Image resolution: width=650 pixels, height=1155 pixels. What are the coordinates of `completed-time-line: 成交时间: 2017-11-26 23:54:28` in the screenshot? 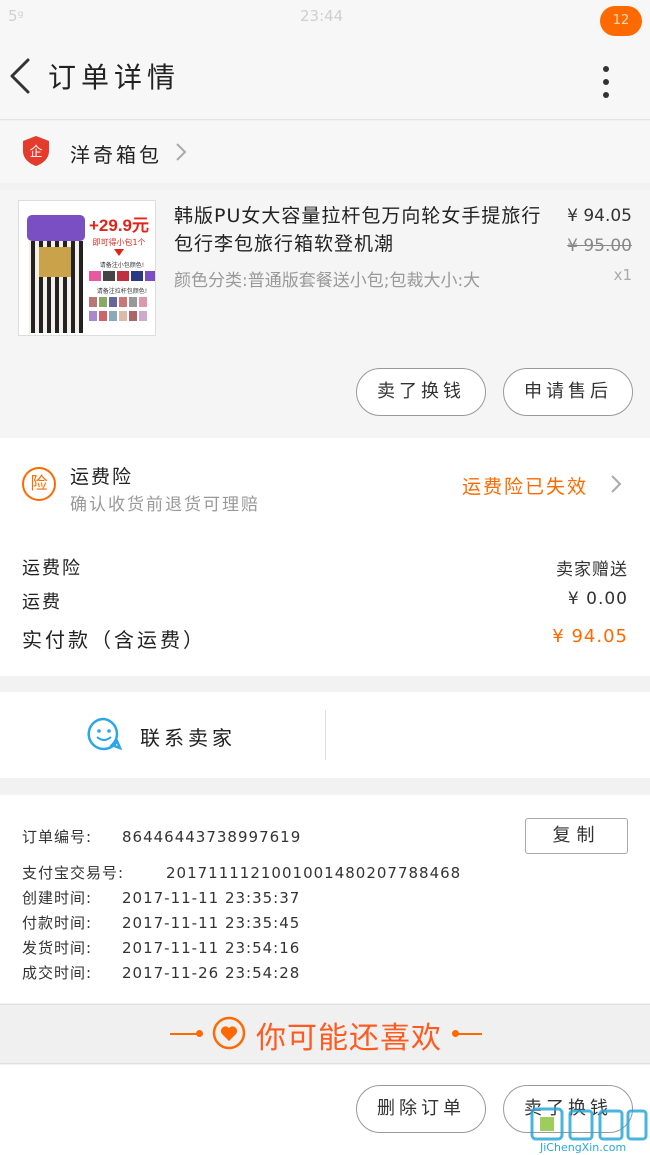 It's located at (161, 972).